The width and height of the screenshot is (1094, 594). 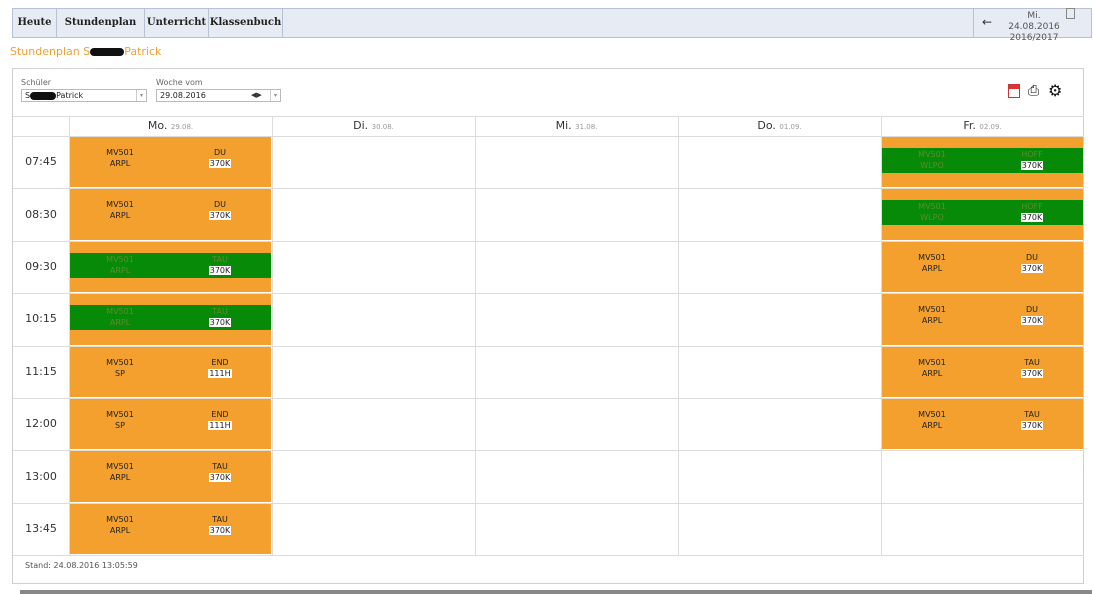 I want to click on tab-heute: Heute, so click(x=35, y=23).